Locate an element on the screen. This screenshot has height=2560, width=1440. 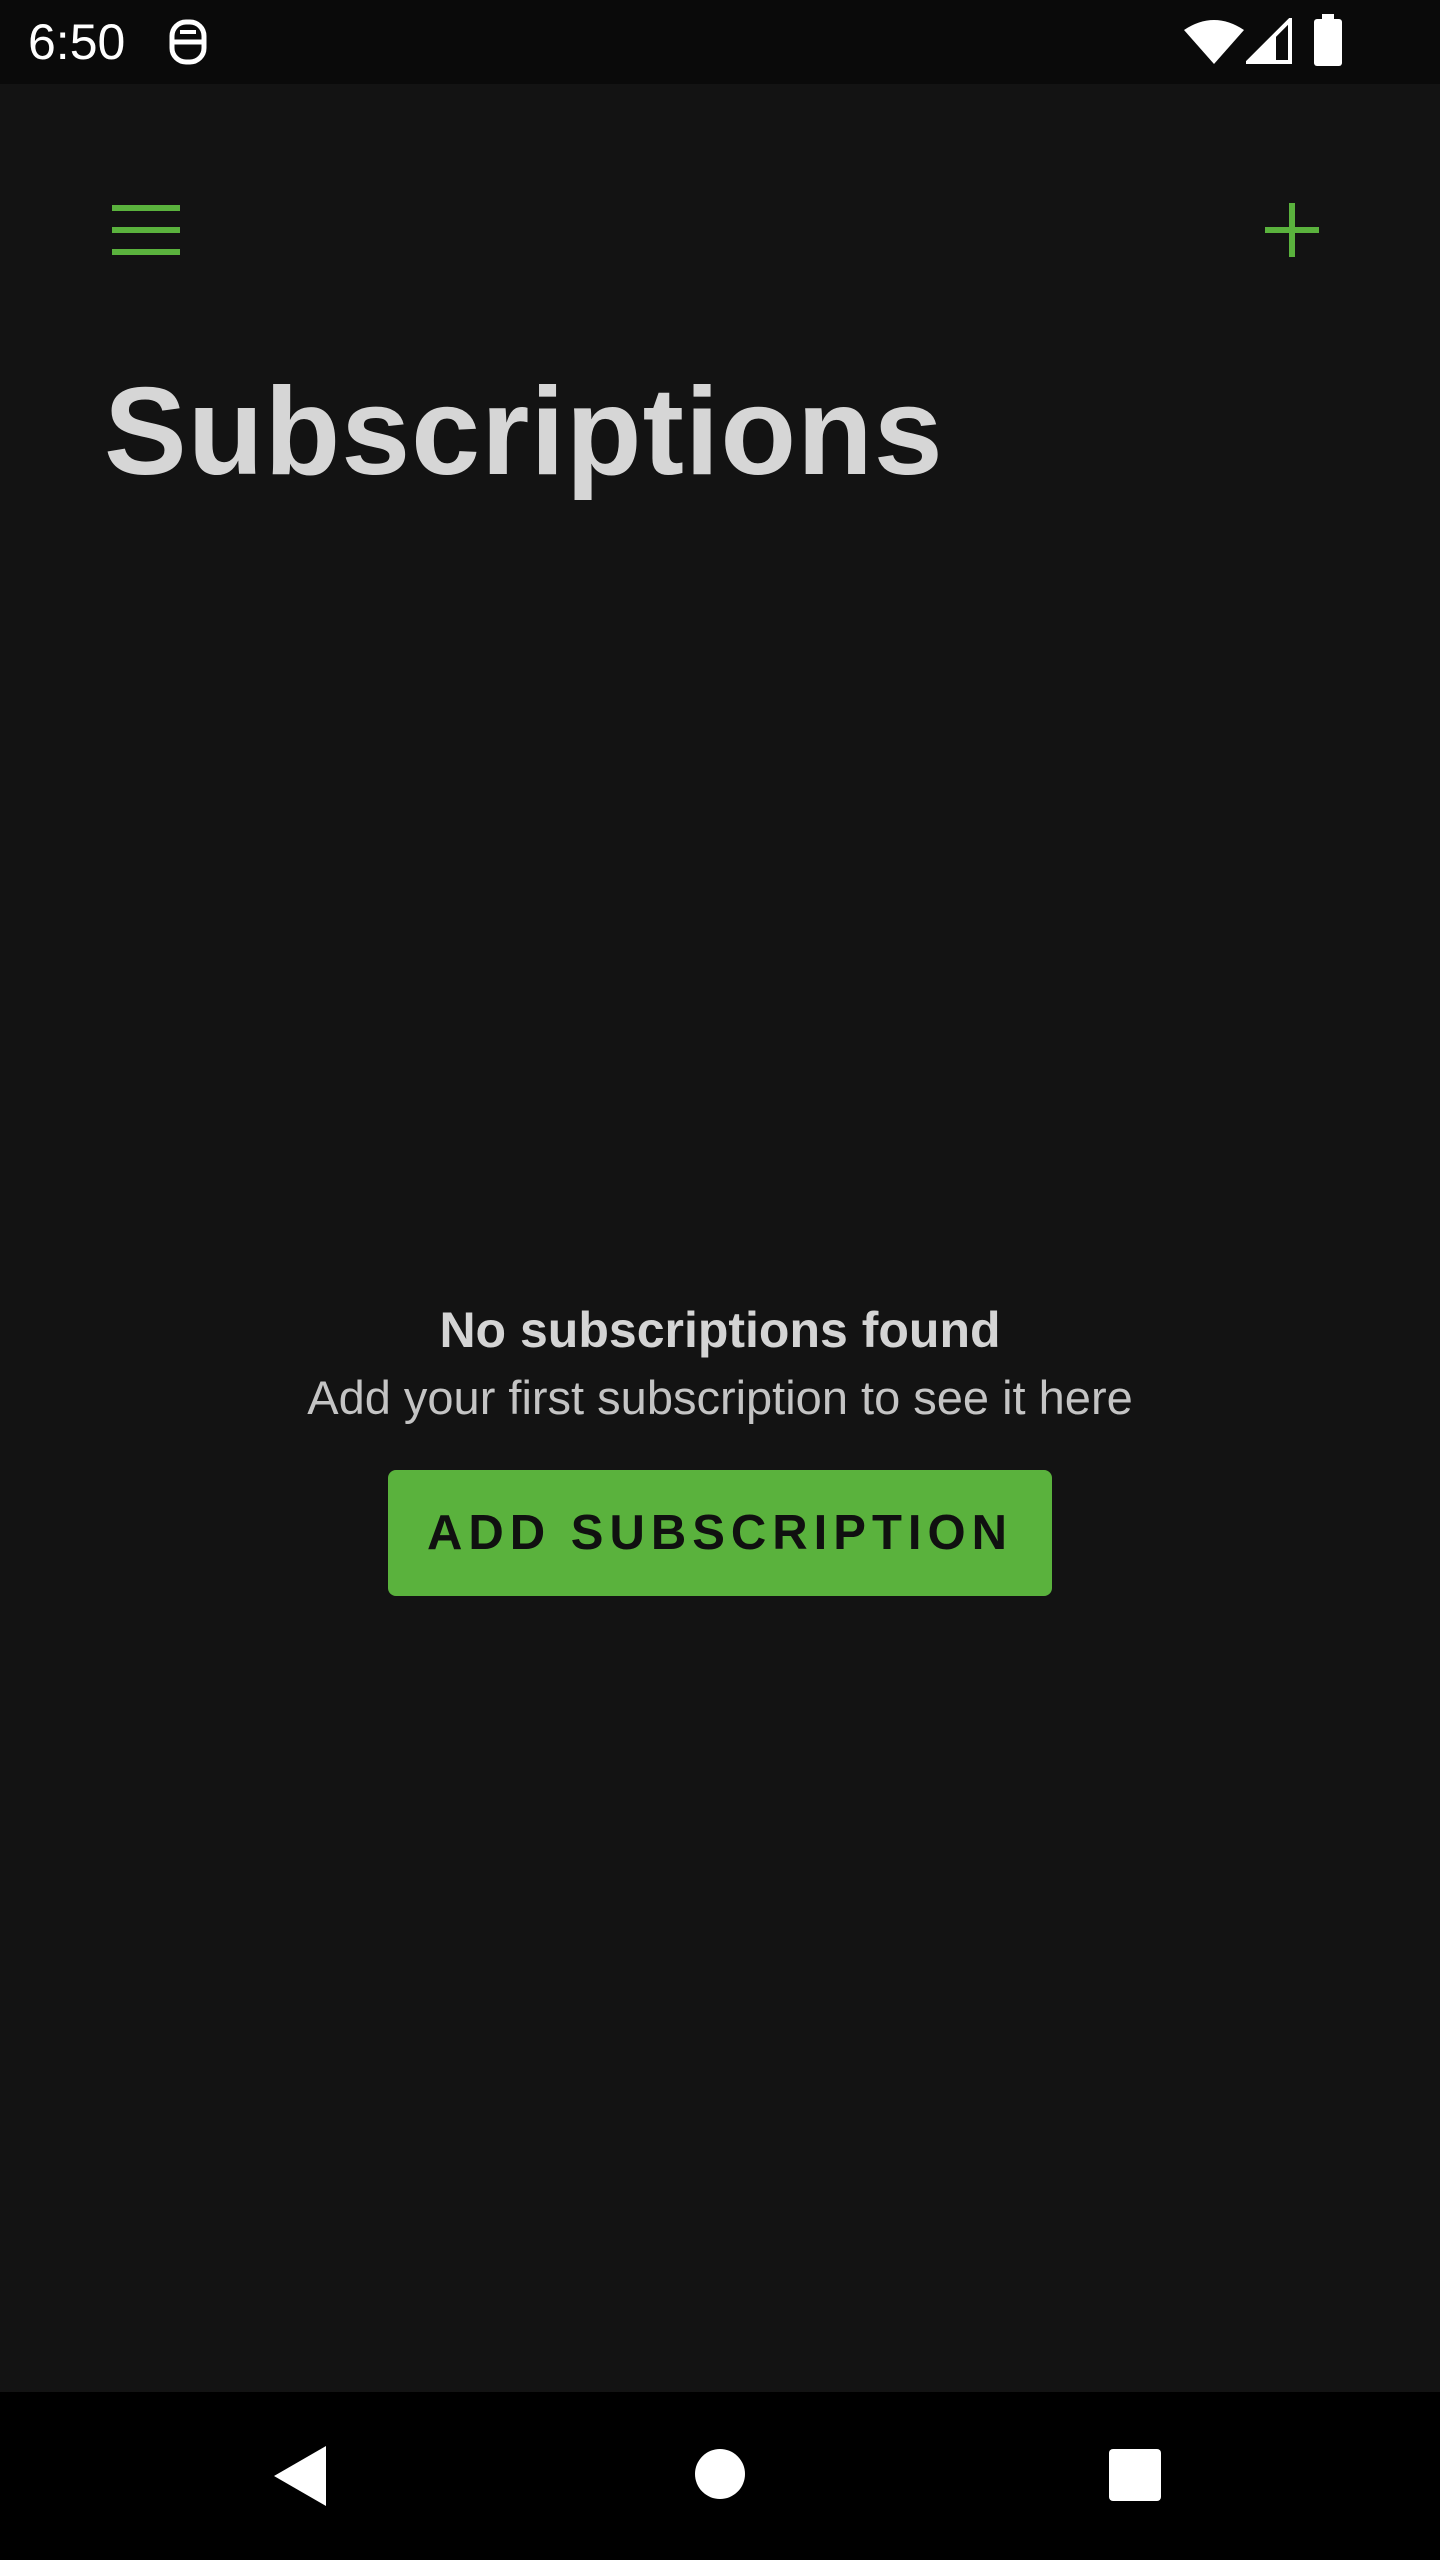
wifi-icon is located at coordinates (1214, 42).